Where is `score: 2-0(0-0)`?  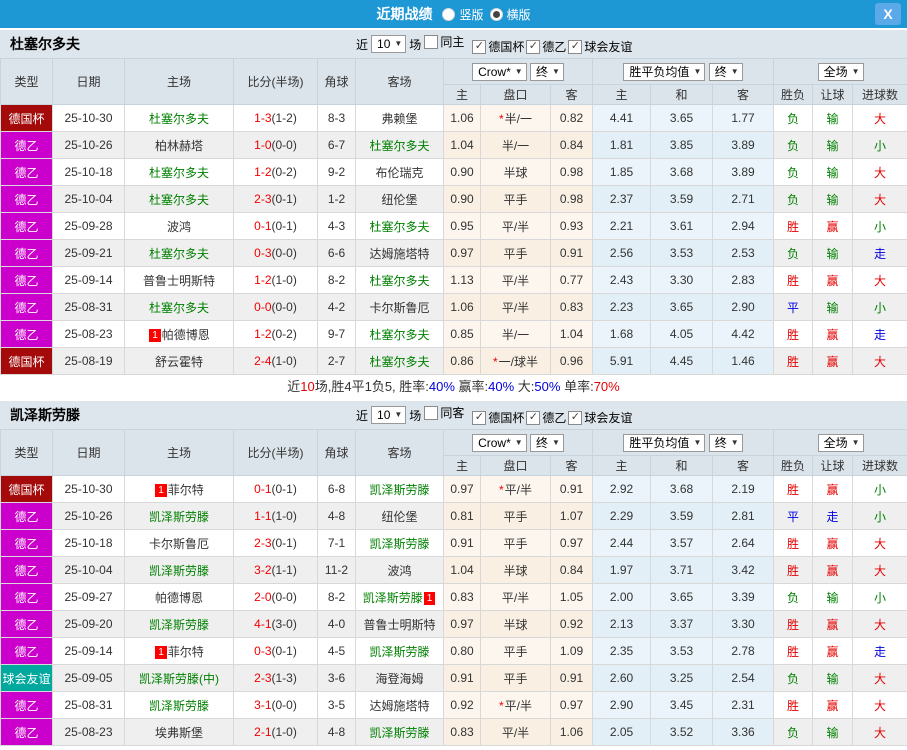
score: 2-0(0-0) is located at coordinates (275, 597).